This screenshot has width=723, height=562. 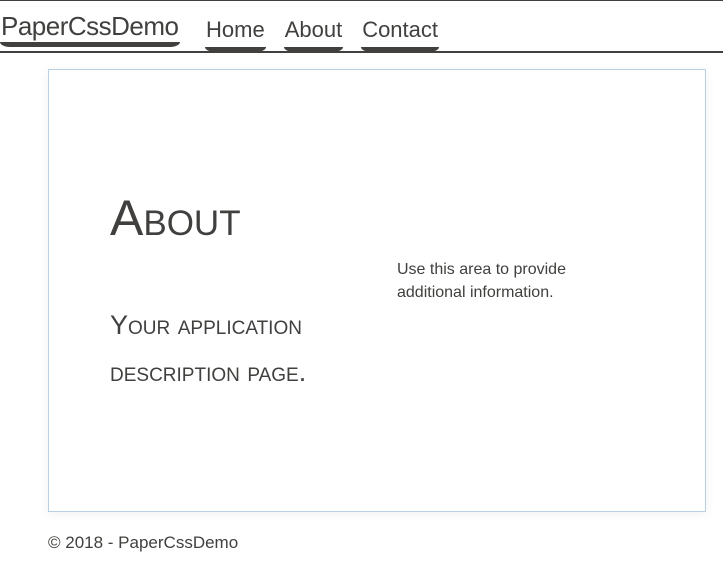 I want to click on main-nav: Home About Contact, so click(x=322, y=33).